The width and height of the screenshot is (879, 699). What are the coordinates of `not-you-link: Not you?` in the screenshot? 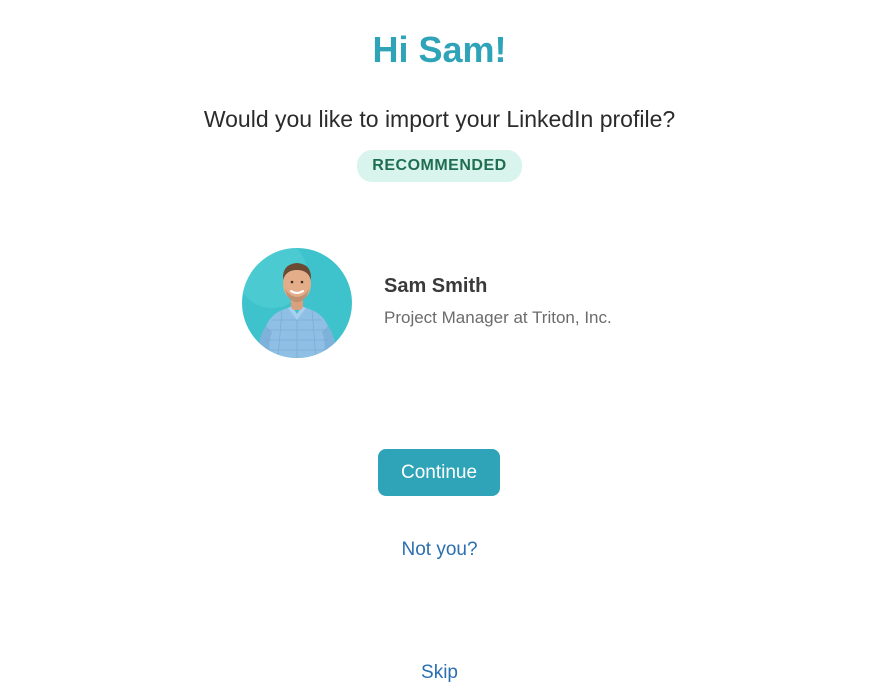 It's located at (439, 549).